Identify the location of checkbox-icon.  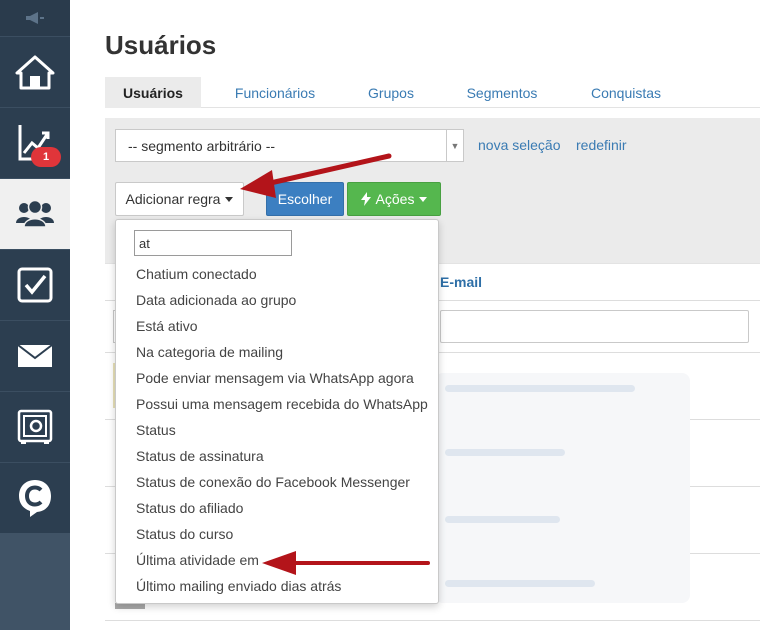
(35, 285).